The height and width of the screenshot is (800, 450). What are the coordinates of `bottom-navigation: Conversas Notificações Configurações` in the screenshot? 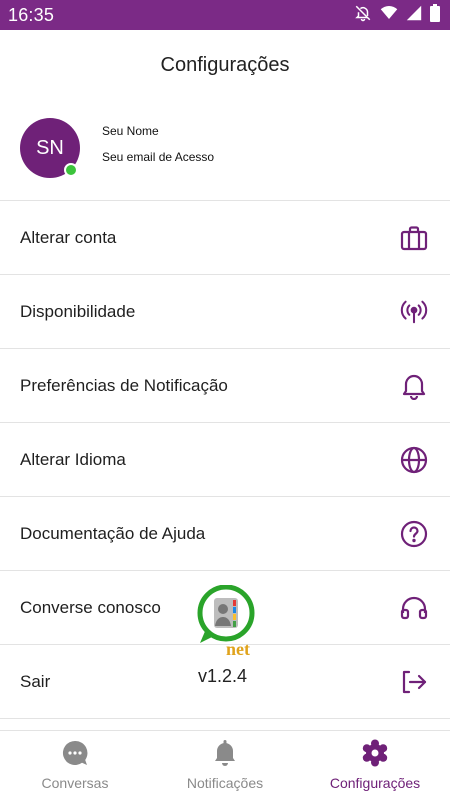 It's located at (225, 765).